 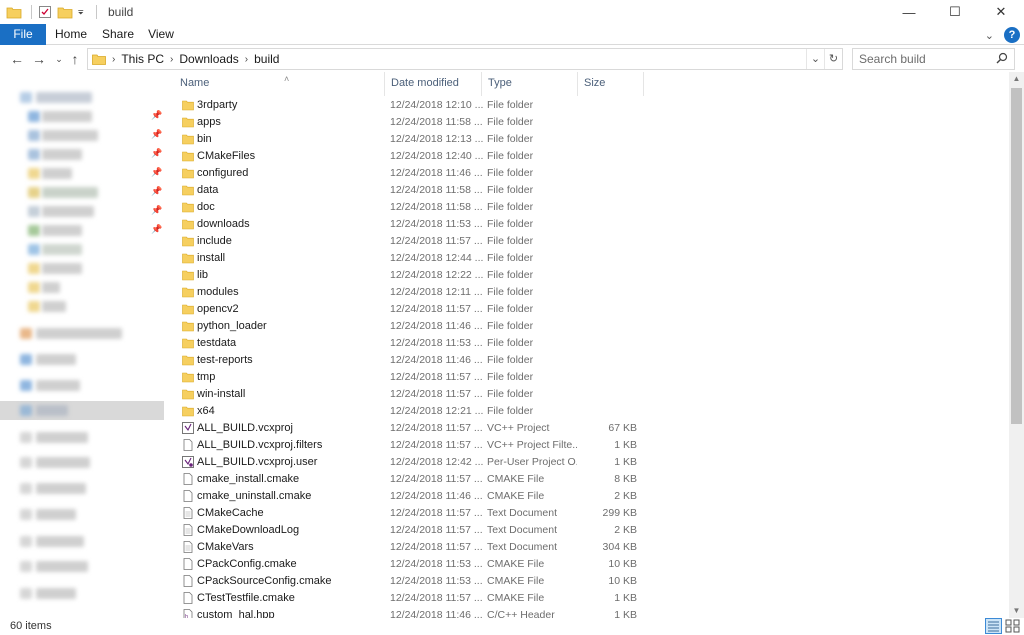 I want to click on file-name: ALL_BUILD.vcxproj.filters, so click(x=259, y=445).